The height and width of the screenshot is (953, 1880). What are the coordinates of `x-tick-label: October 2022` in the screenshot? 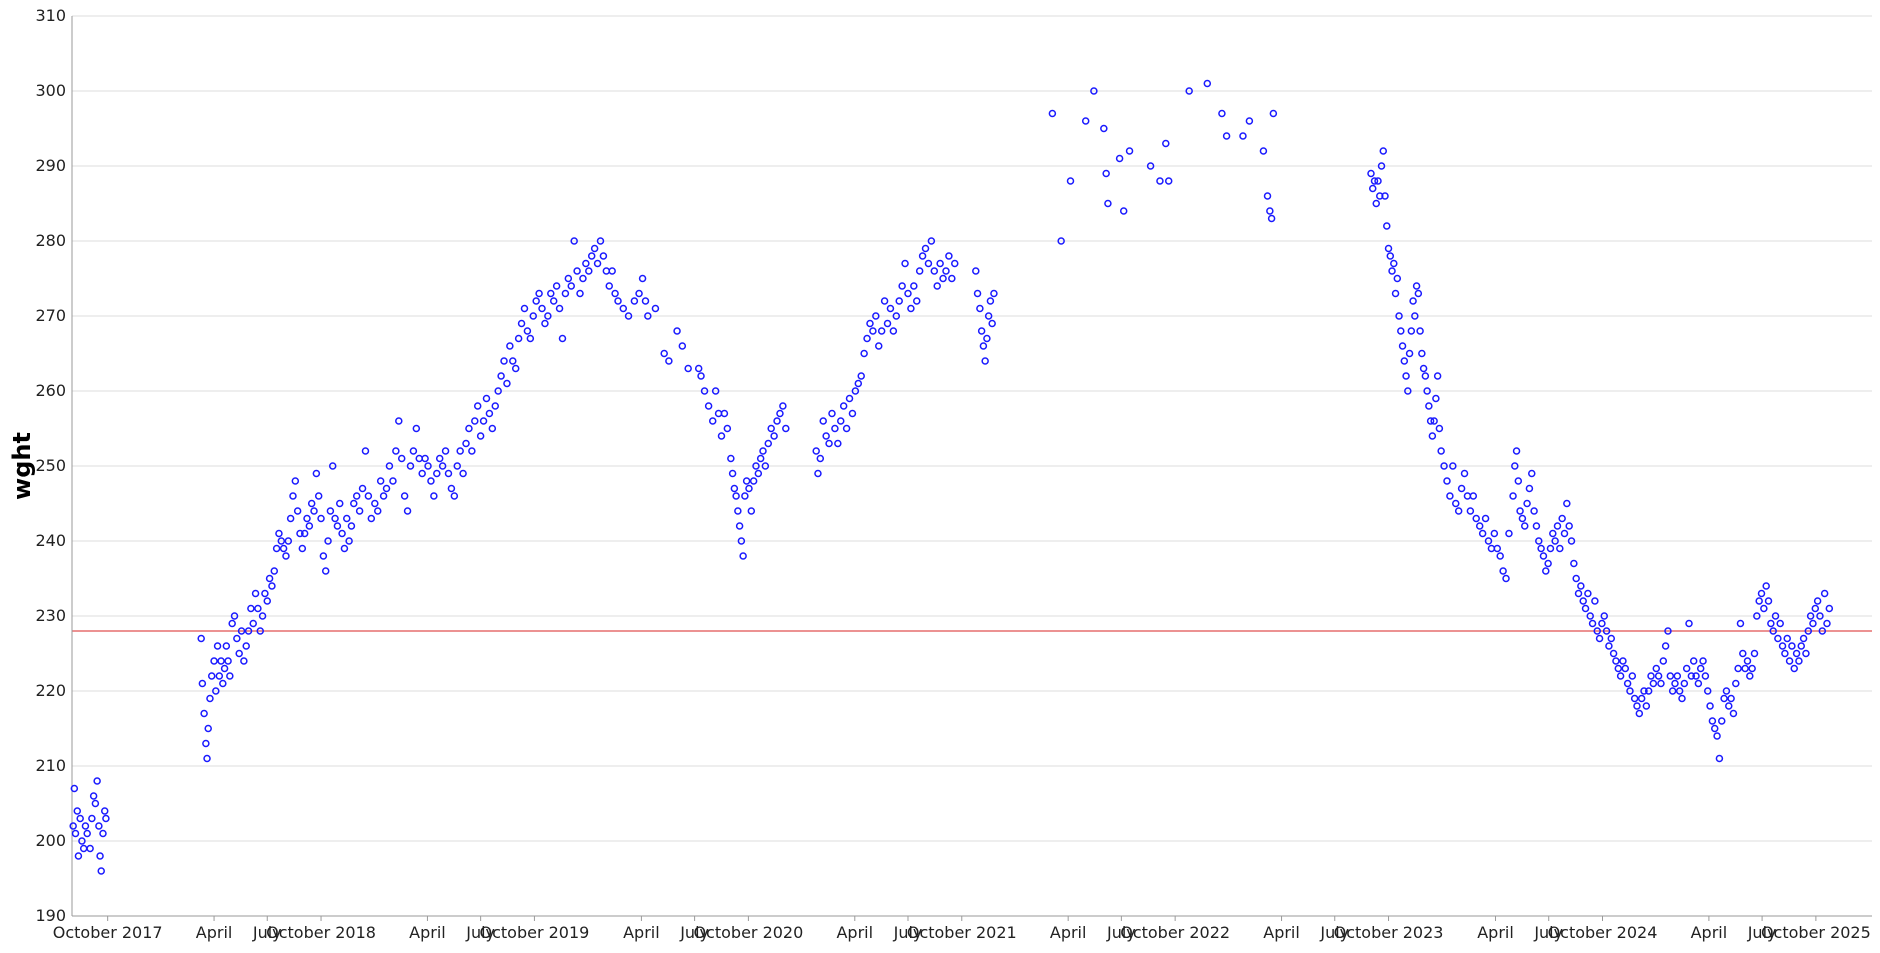 It's located at (1175, 932).